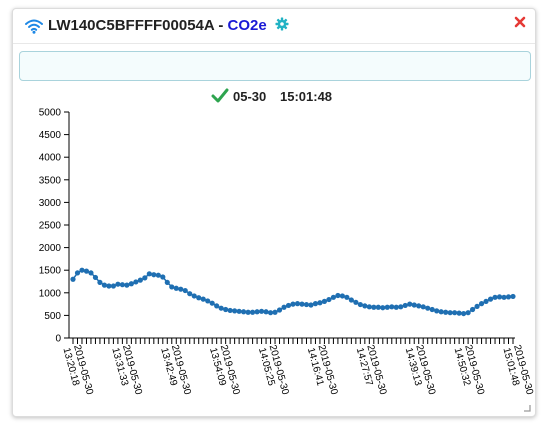 The height and width of the screenshot is (431, 548). What do you see at coordinates (322, 370) in the screenshot?
I see `x-tick-label: 2019-05-3014:16:41` at bounding box center [322, 370].